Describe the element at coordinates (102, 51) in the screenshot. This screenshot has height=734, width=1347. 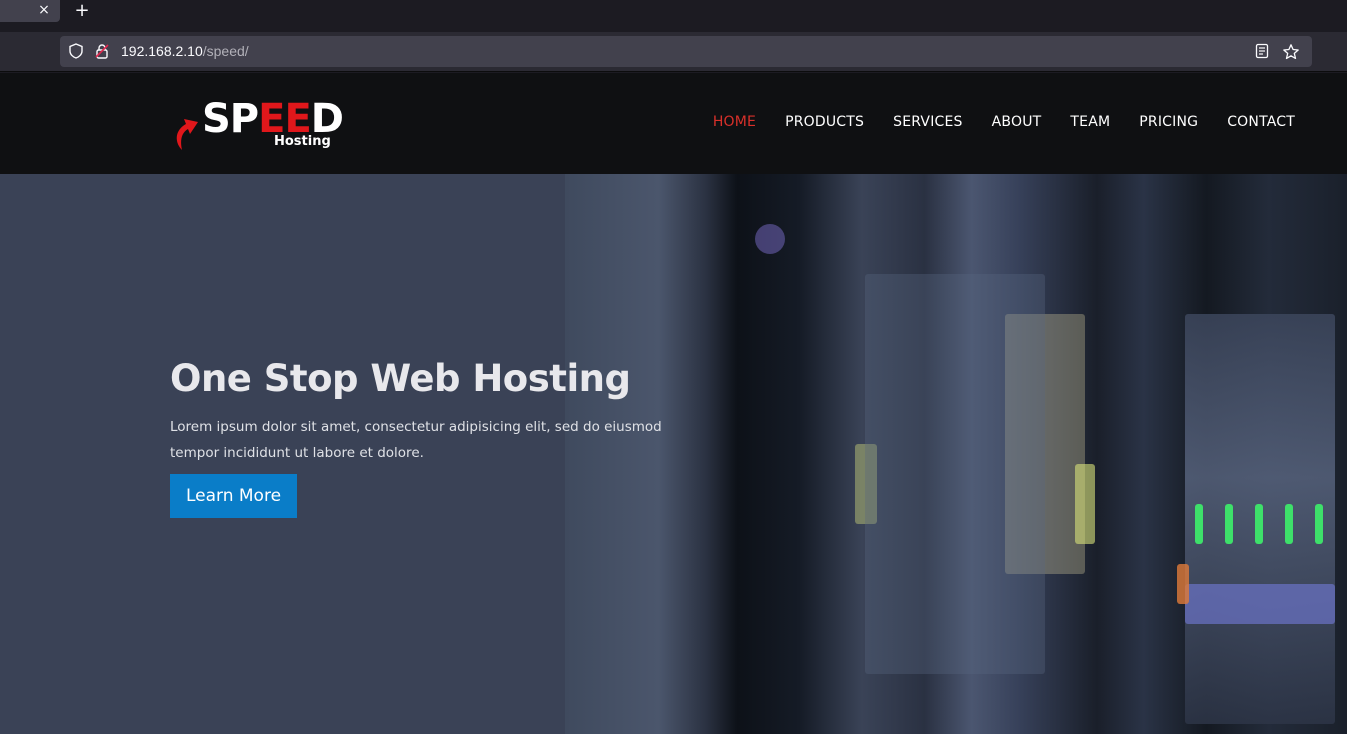
I see `insecure-lock-icon` at that location.